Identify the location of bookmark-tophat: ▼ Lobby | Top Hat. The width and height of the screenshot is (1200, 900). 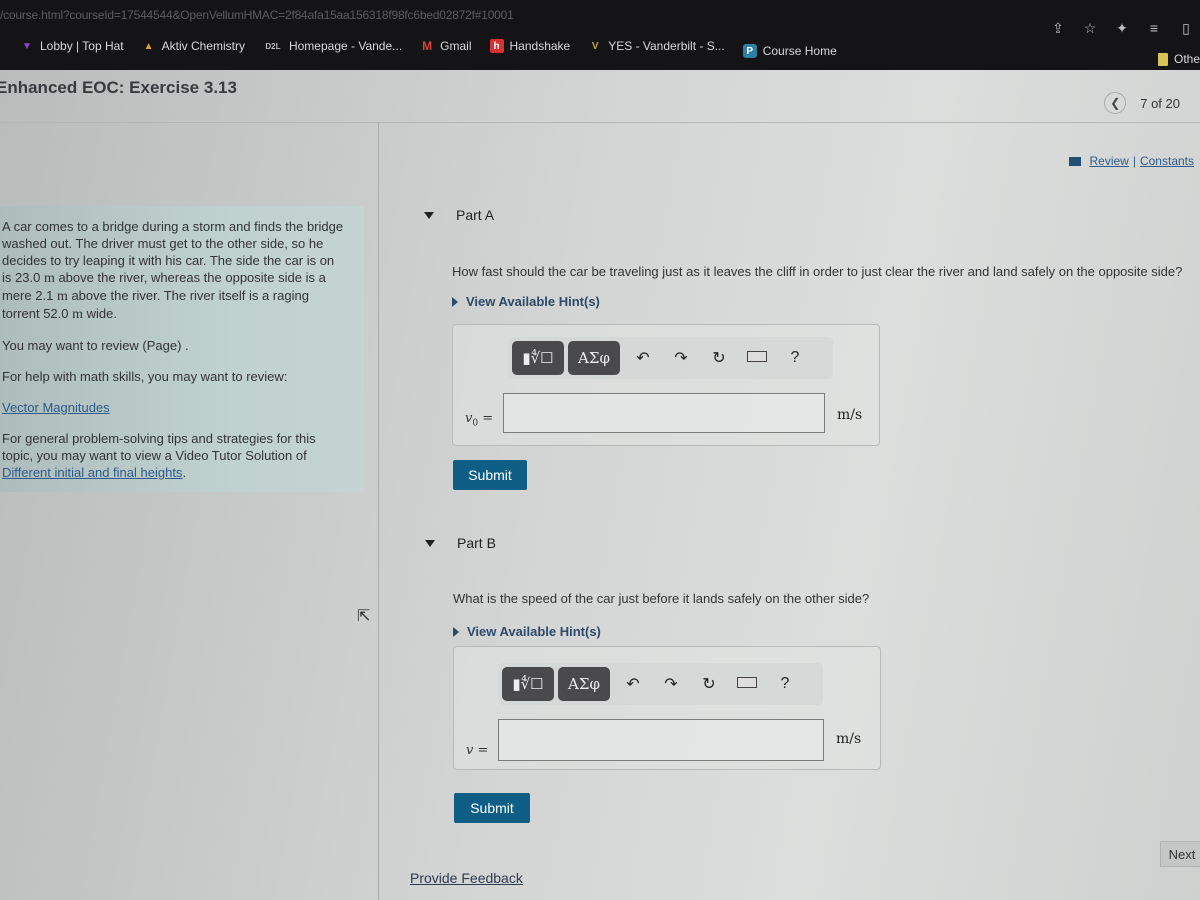
(72, 46).